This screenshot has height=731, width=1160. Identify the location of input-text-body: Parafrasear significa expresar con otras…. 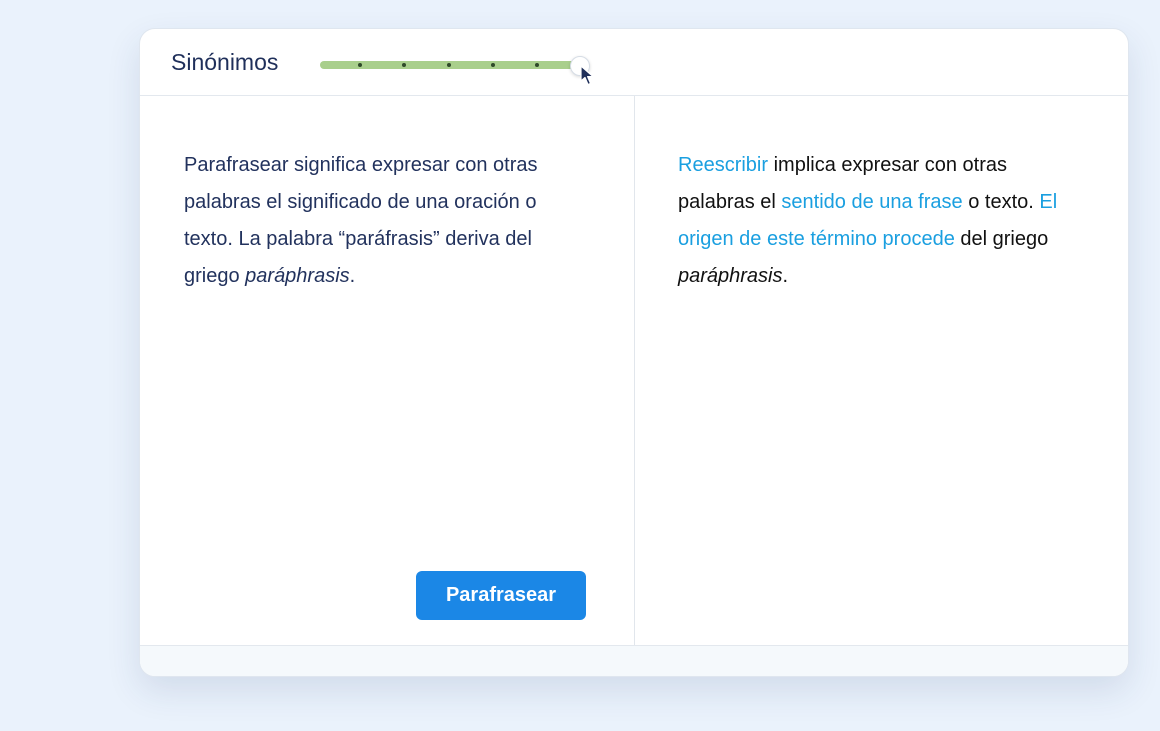
(361, 220).